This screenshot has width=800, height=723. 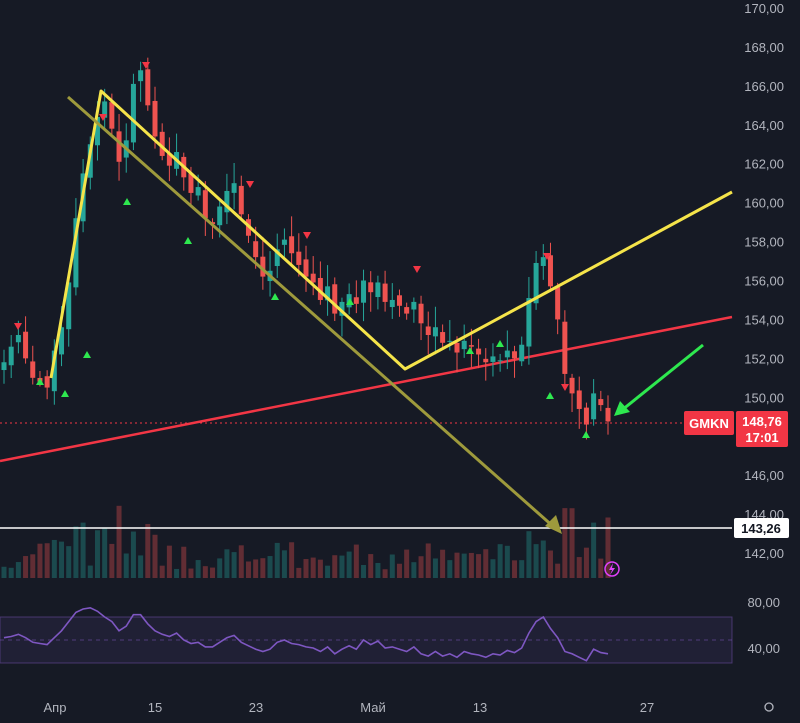 I want to click on last-price-value: 148,76, so click(x=762, y=421).